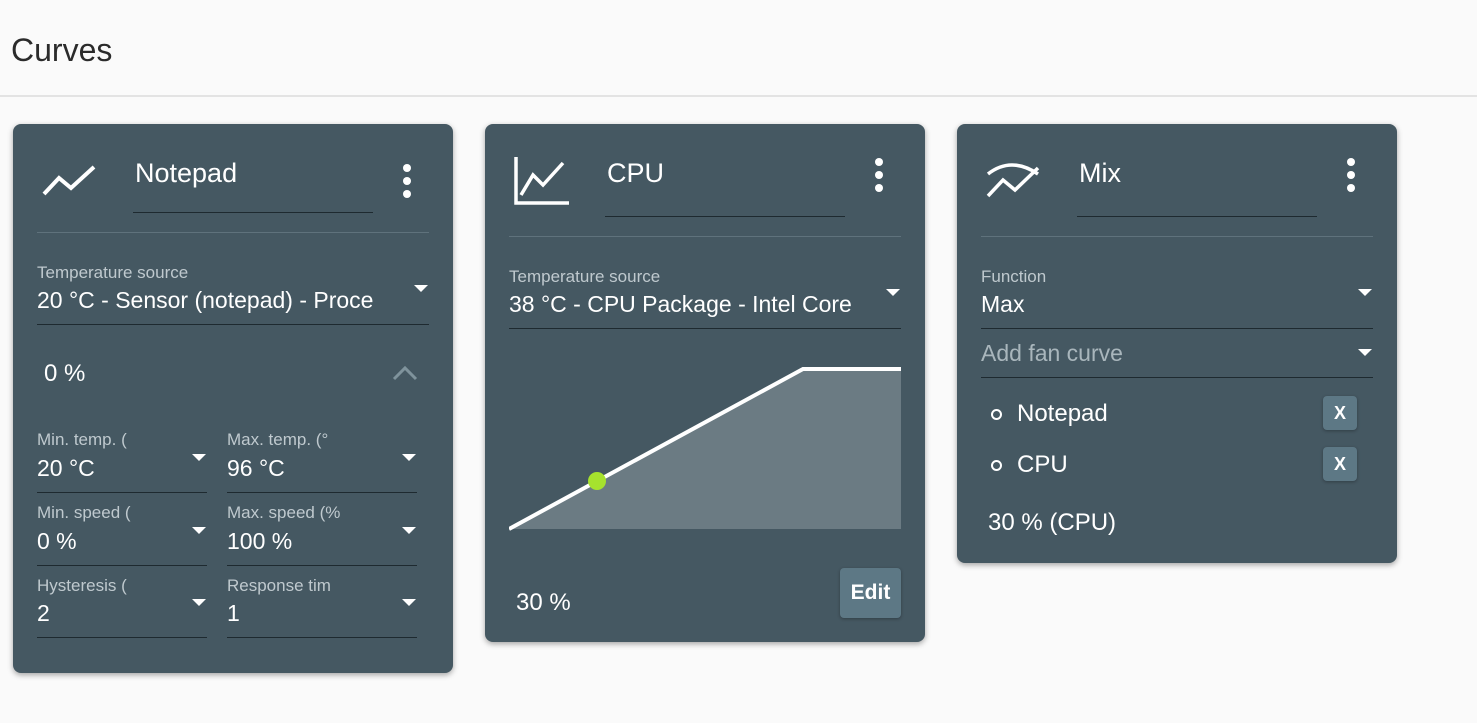  Describe the element at coordinates (260, 541) in the screenshot. I see `max-speed-value: 100 %` at that location.